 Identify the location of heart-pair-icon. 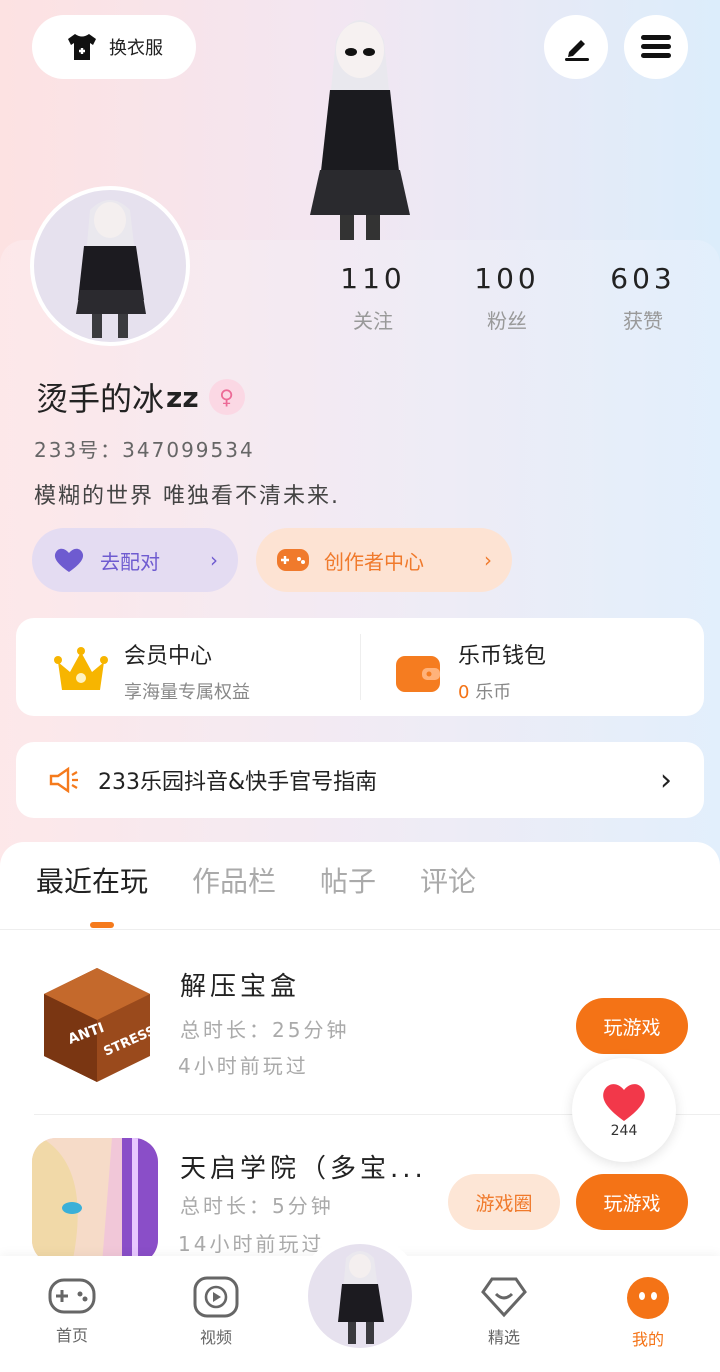
(69, 560).